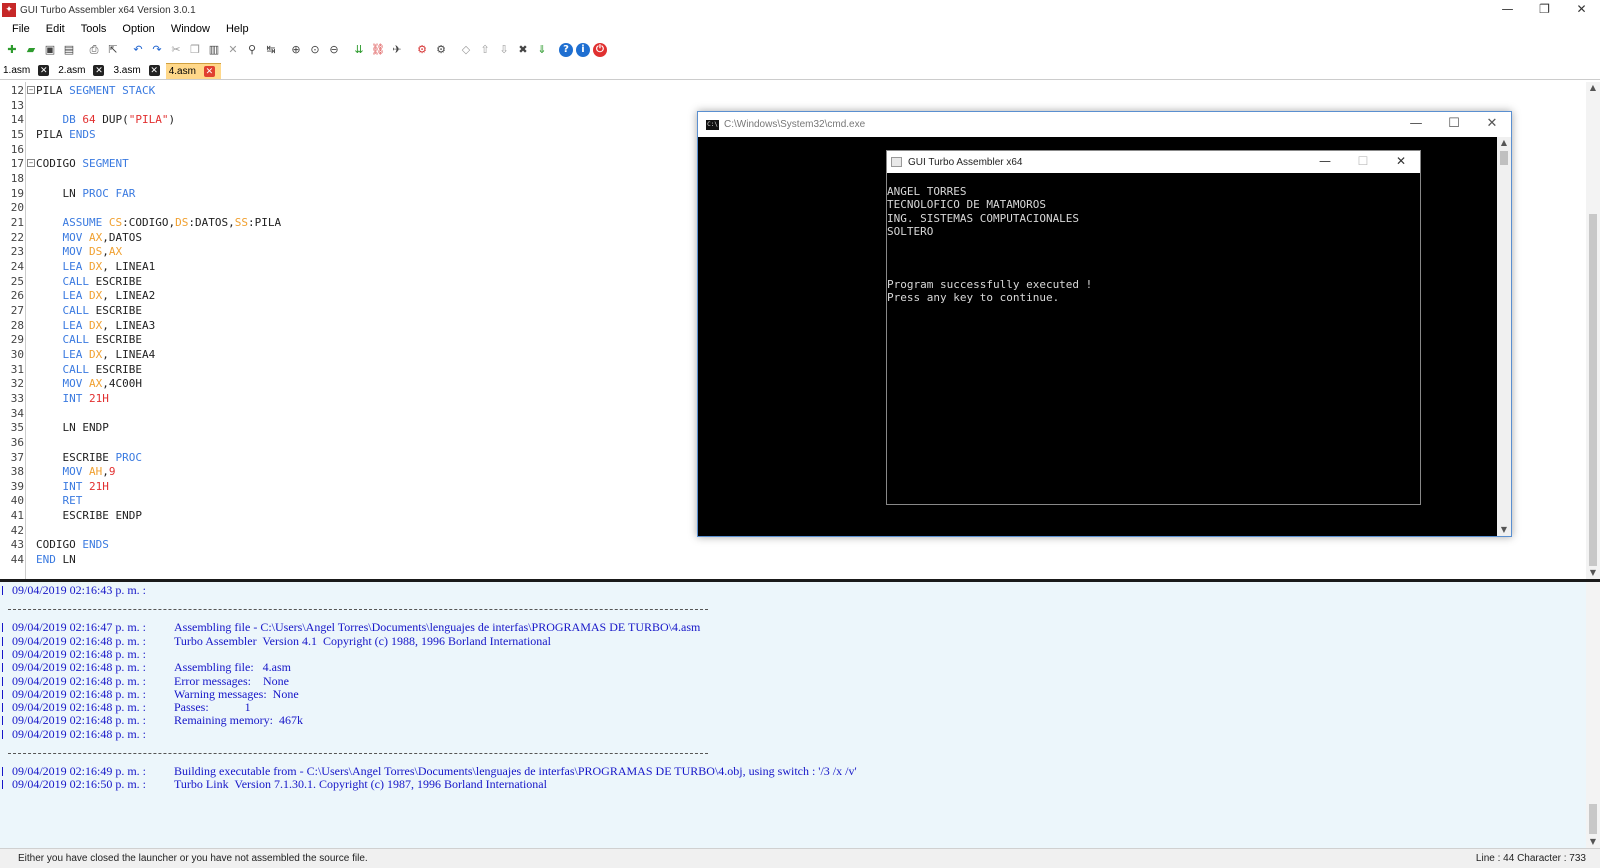 The width and height of the screenshot is (1600, 868). Describe the element at coordinates (237, 29) in the screenshot. I see `menu-help: Help` at that location.